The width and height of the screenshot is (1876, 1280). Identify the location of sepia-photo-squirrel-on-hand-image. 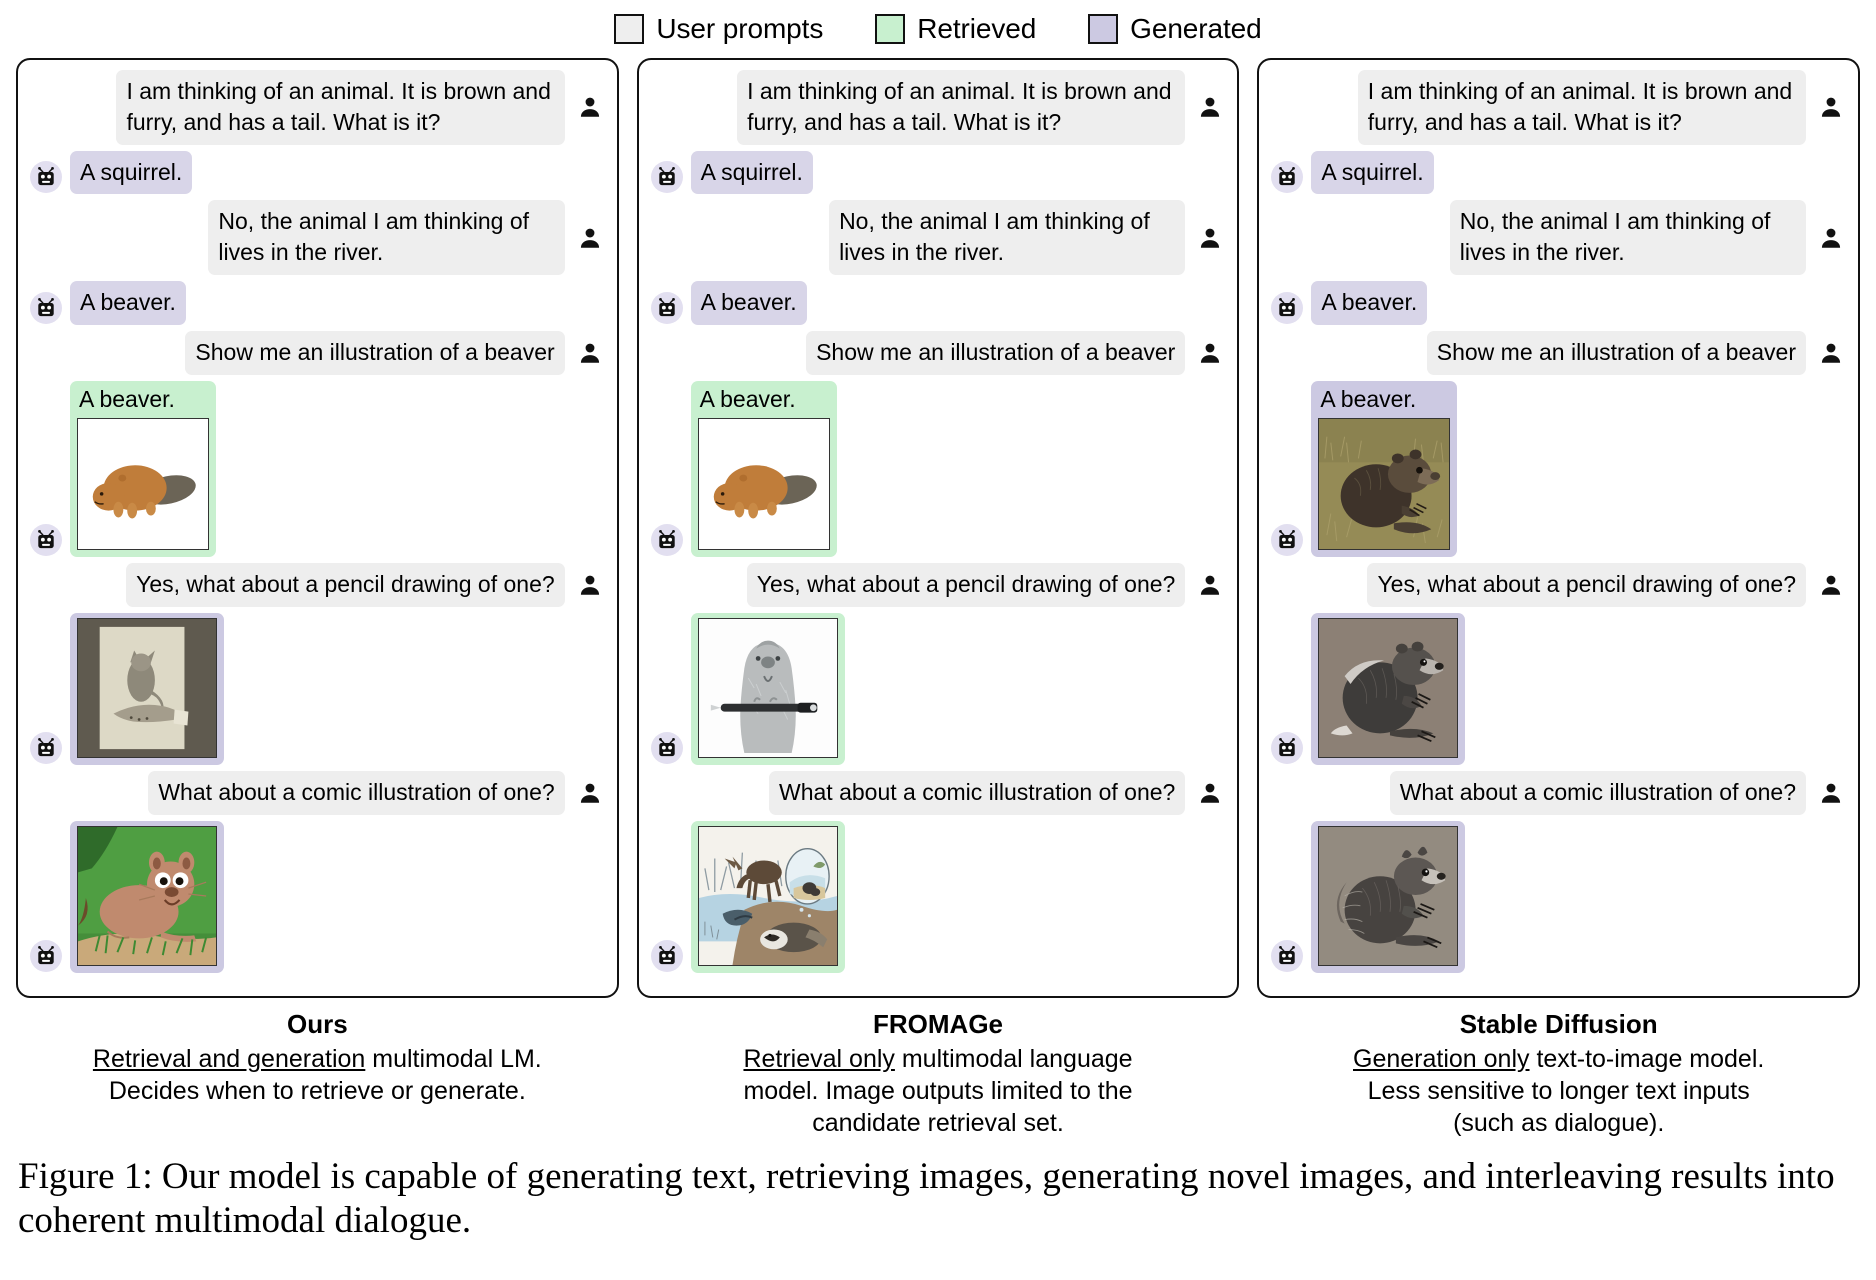
(147, 688).